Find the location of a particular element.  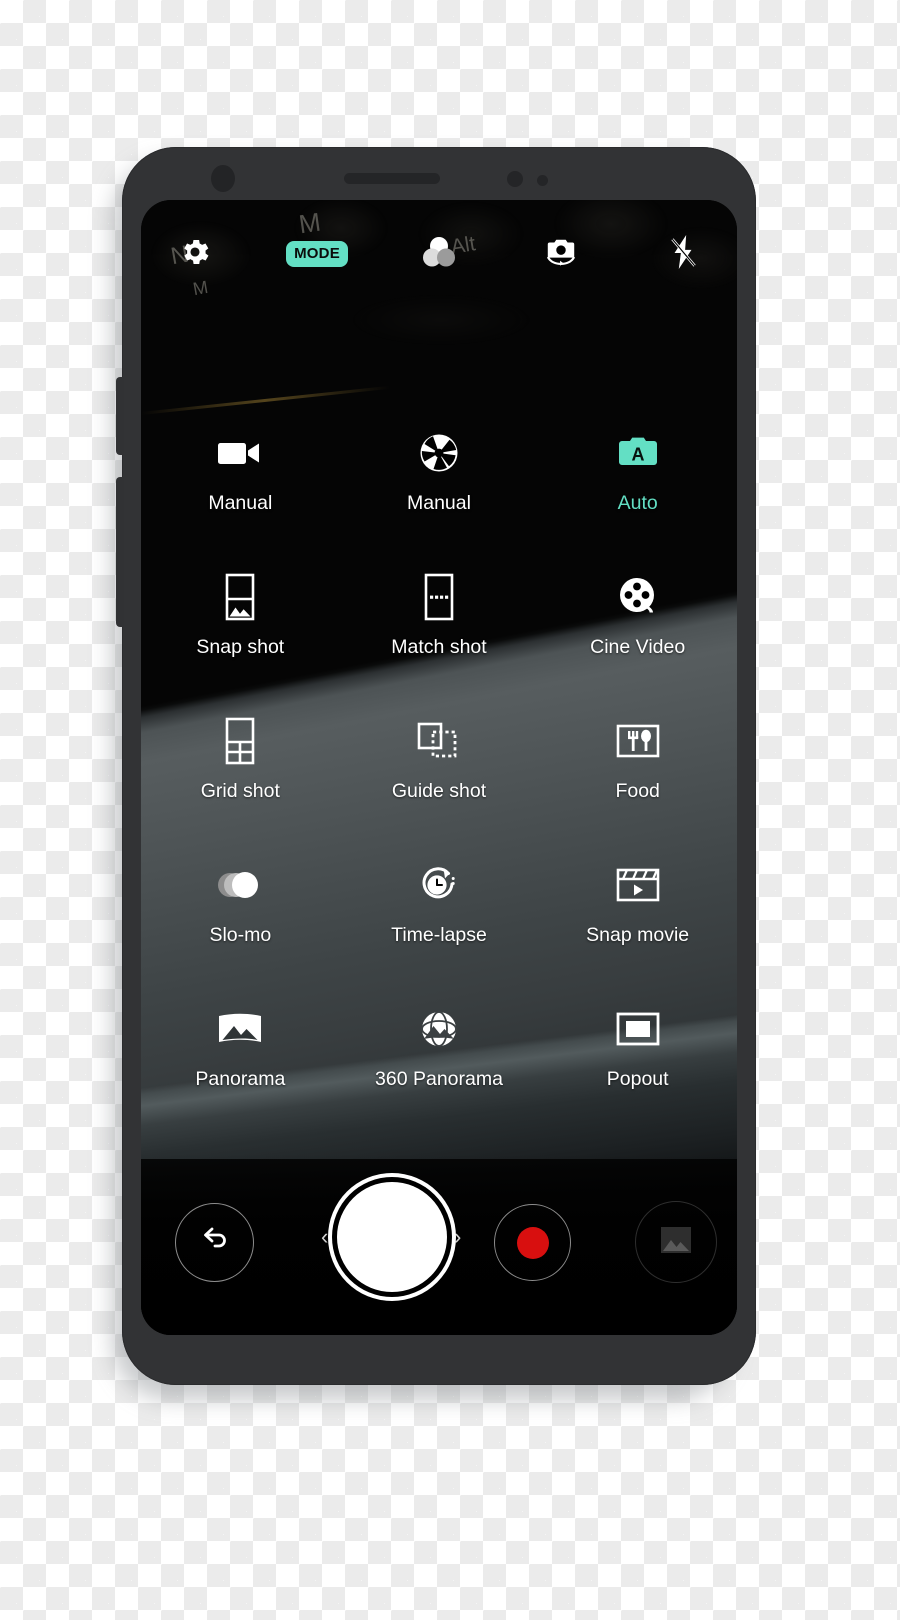

camera-bottom-bar: ‹ › is located at coordinates (439, 1247).